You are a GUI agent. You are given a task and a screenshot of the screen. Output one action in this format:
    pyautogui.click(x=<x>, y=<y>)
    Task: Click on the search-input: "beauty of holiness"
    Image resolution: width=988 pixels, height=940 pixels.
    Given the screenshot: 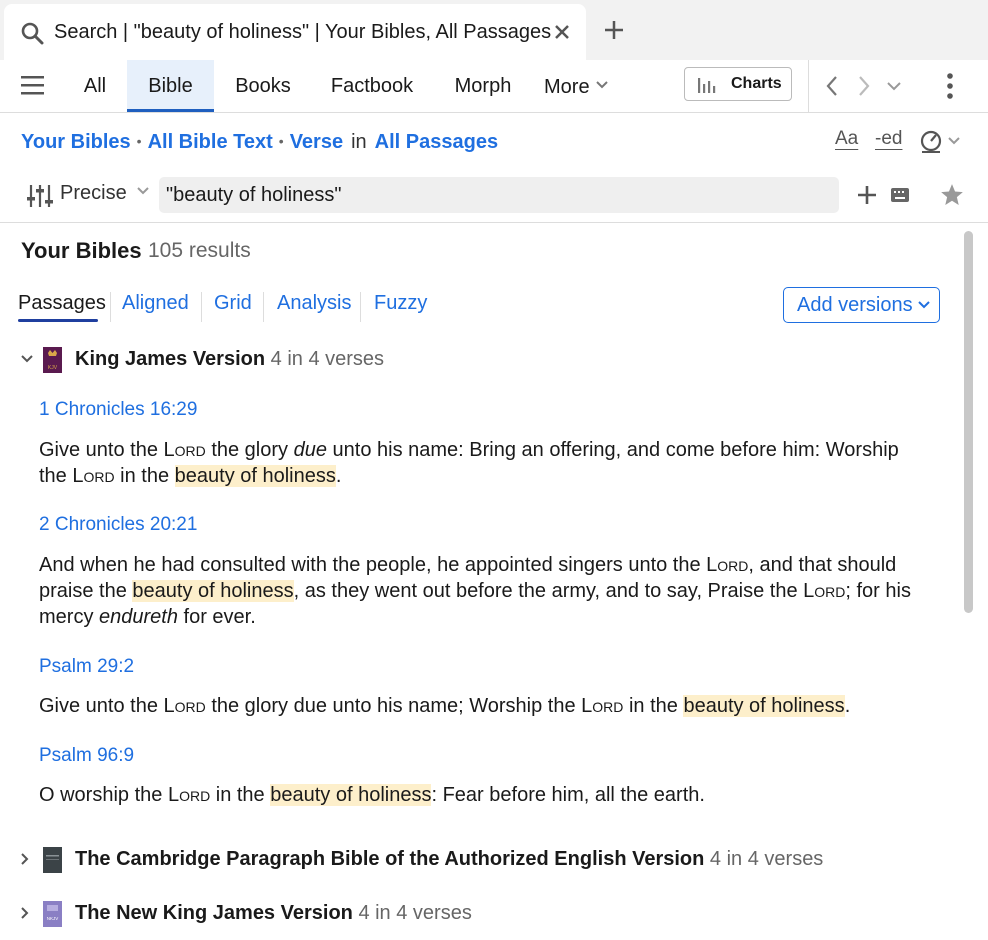 What is the action you would take?
    pyautogui.click(x=499, y=195)
    